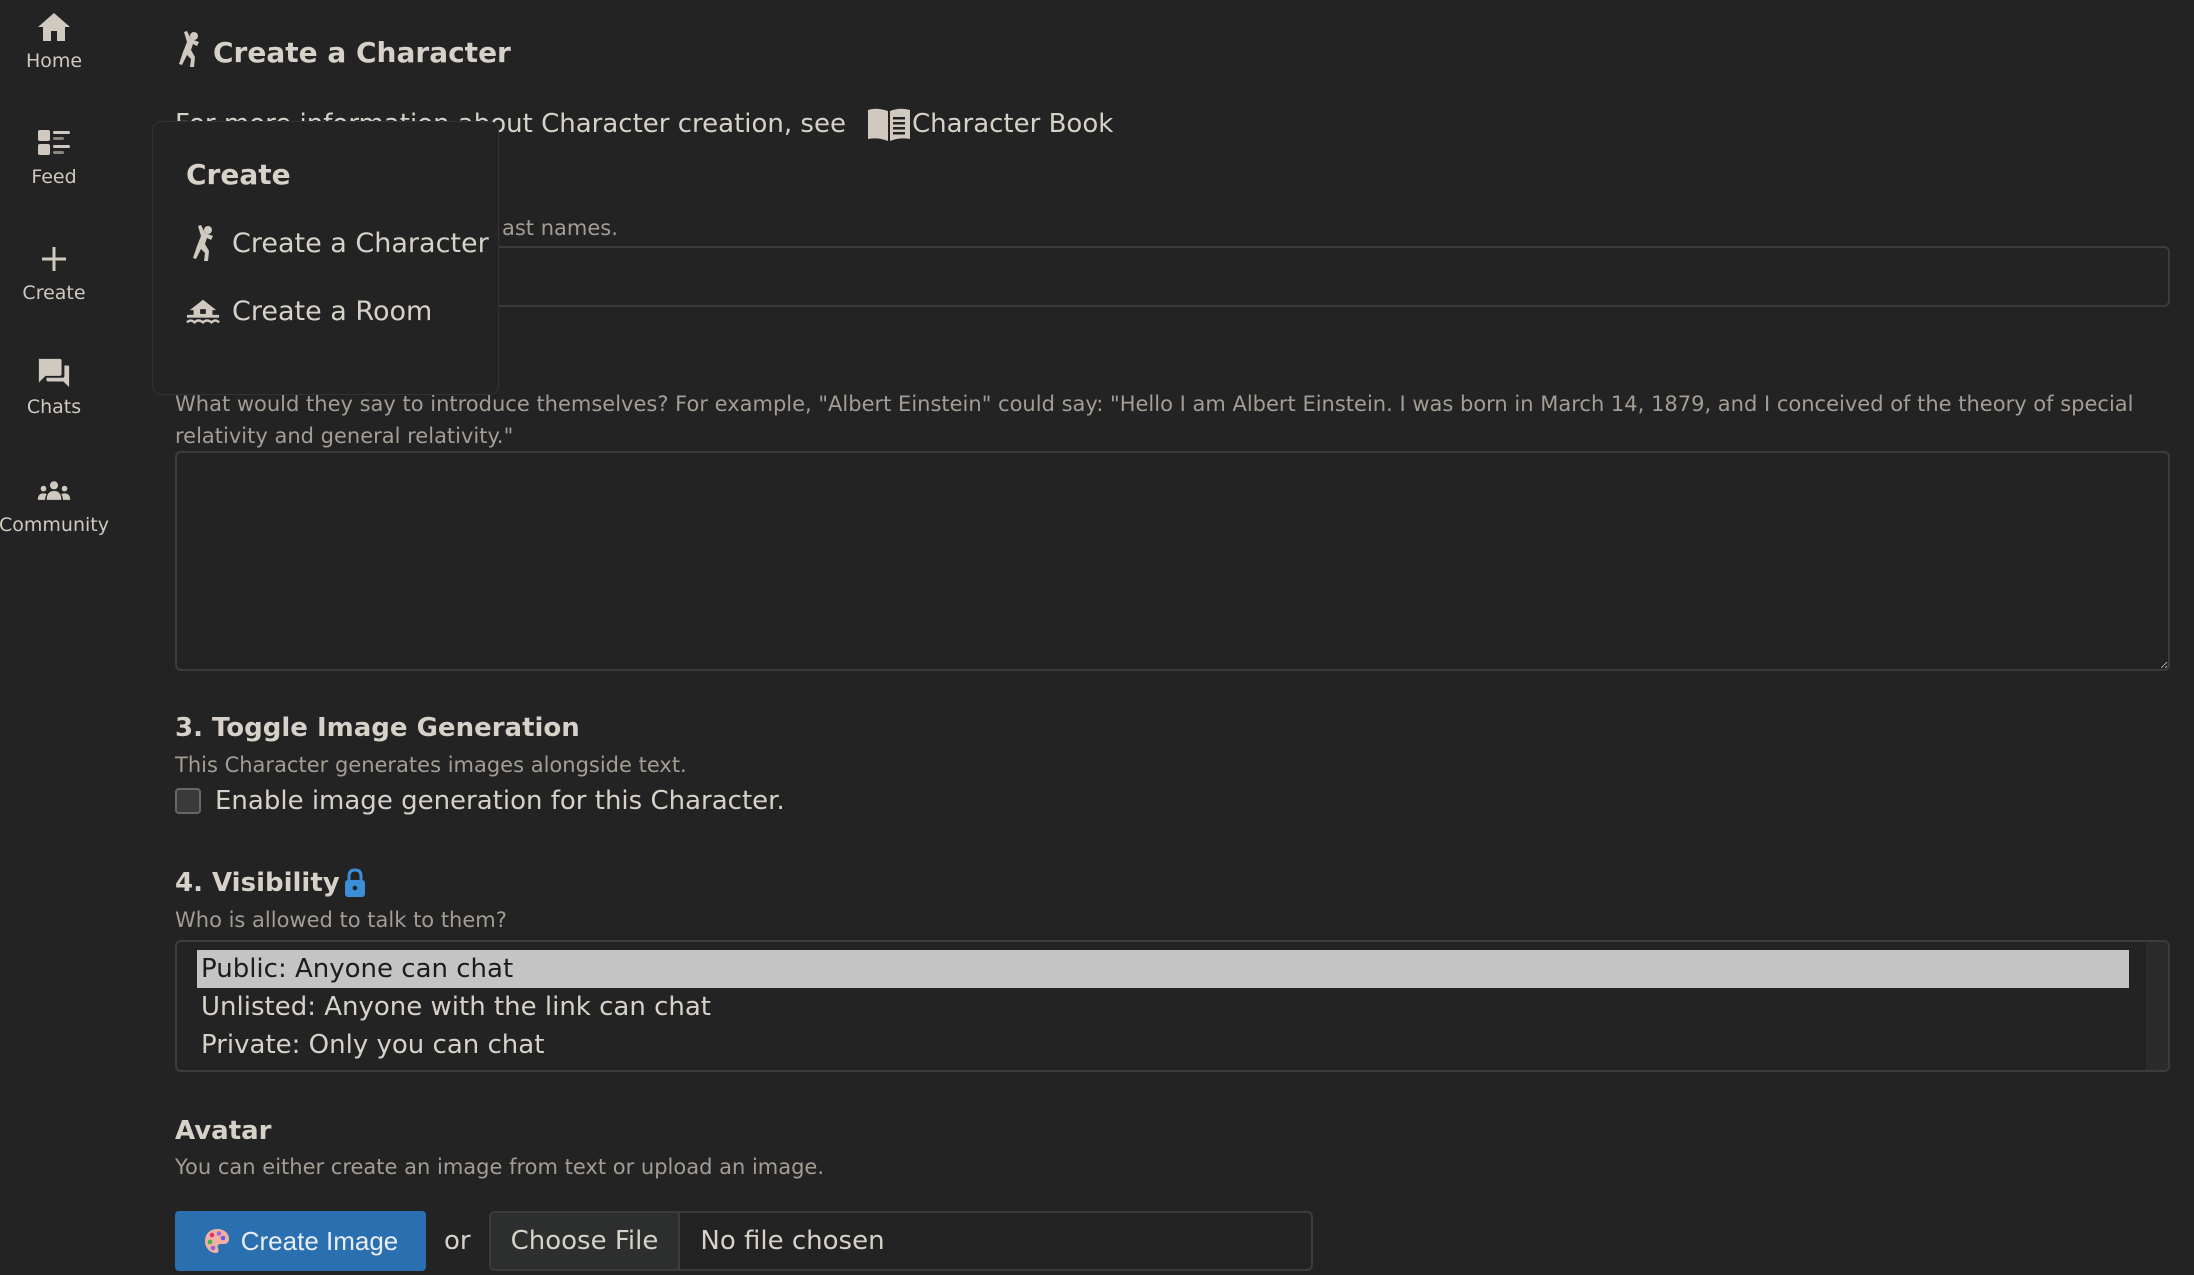  What do you see at coordinates (54, 407) in the screenshot?
I see `sidebar-item-label: Chats` at bounding box center [54, 407].